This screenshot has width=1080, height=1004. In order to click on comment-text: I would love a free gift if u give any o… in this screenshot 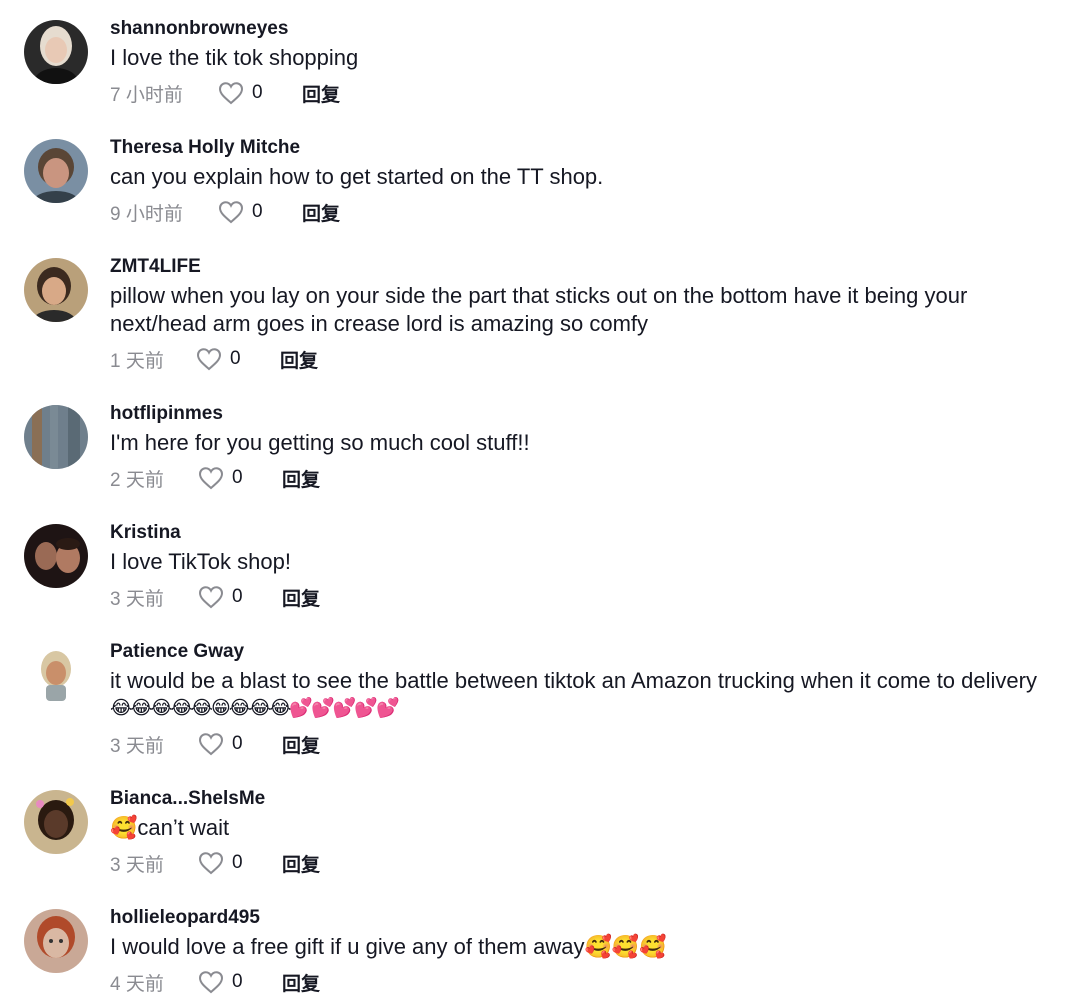, I will do `click(388, 946)`.